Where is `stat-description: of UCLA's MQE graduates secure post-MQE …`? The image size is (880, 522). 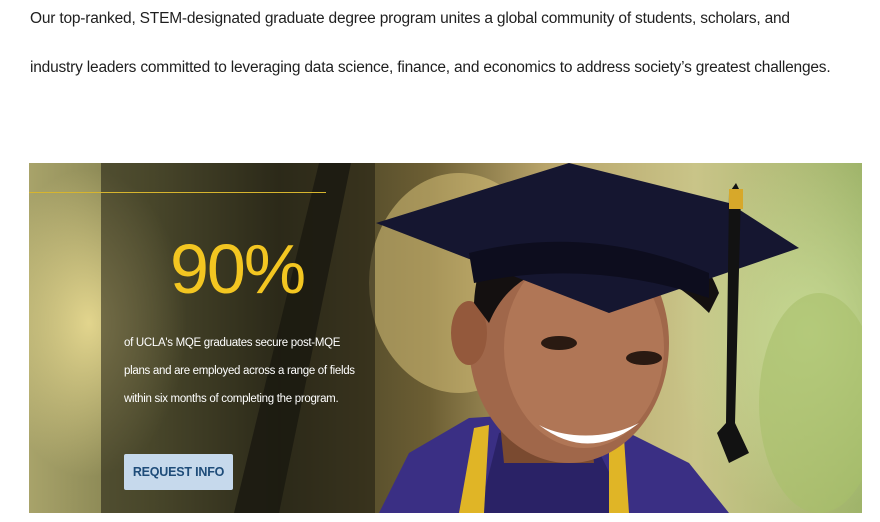 stat-description: of UCLA's MQE graduates secure post-MQE … is located at coordinates (239, 371).